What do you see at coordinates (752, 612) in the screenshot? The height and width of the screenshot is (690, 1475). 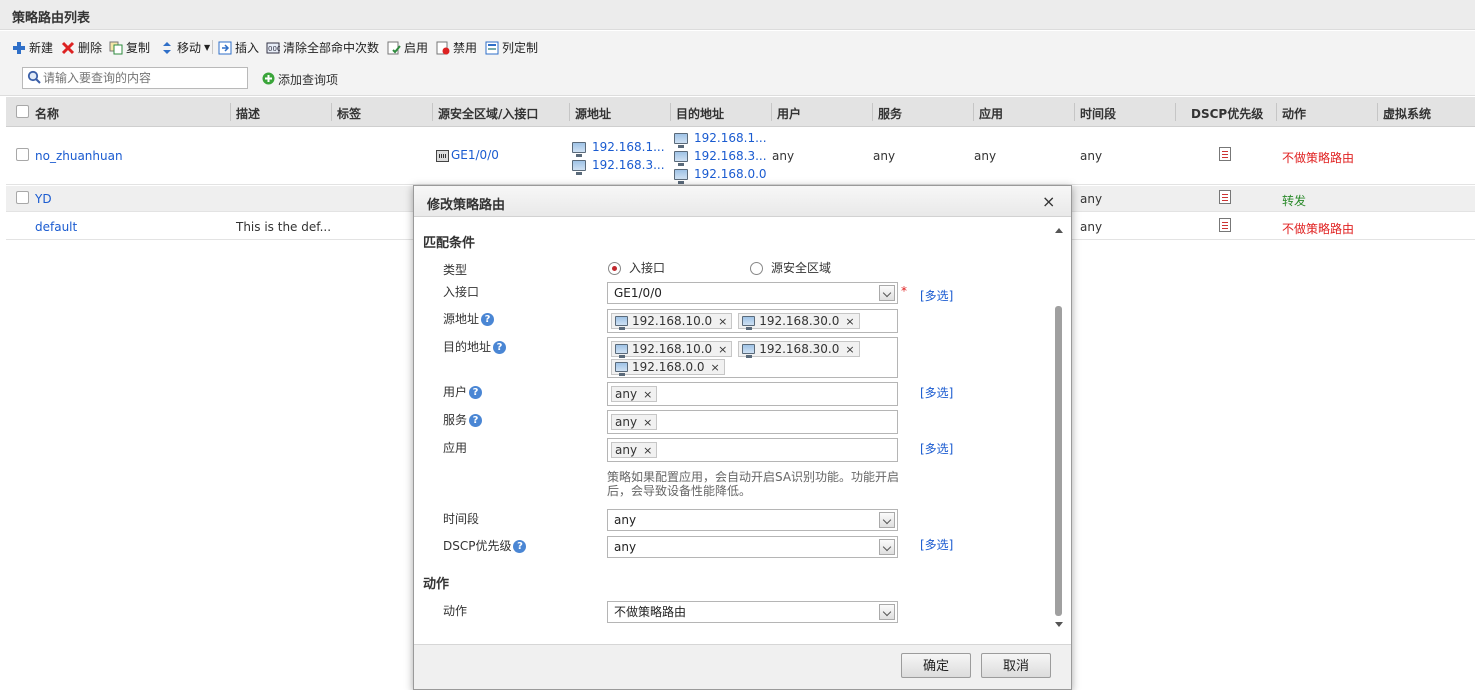 I see `action-select: 不做策略路由` at bounding box center [752, 612].